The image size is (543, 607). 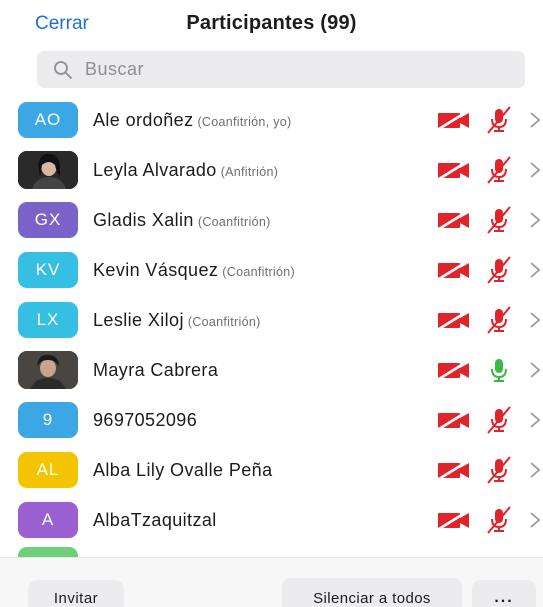 I want to click on invite-button: Invitar, so click(x=76, y=593).